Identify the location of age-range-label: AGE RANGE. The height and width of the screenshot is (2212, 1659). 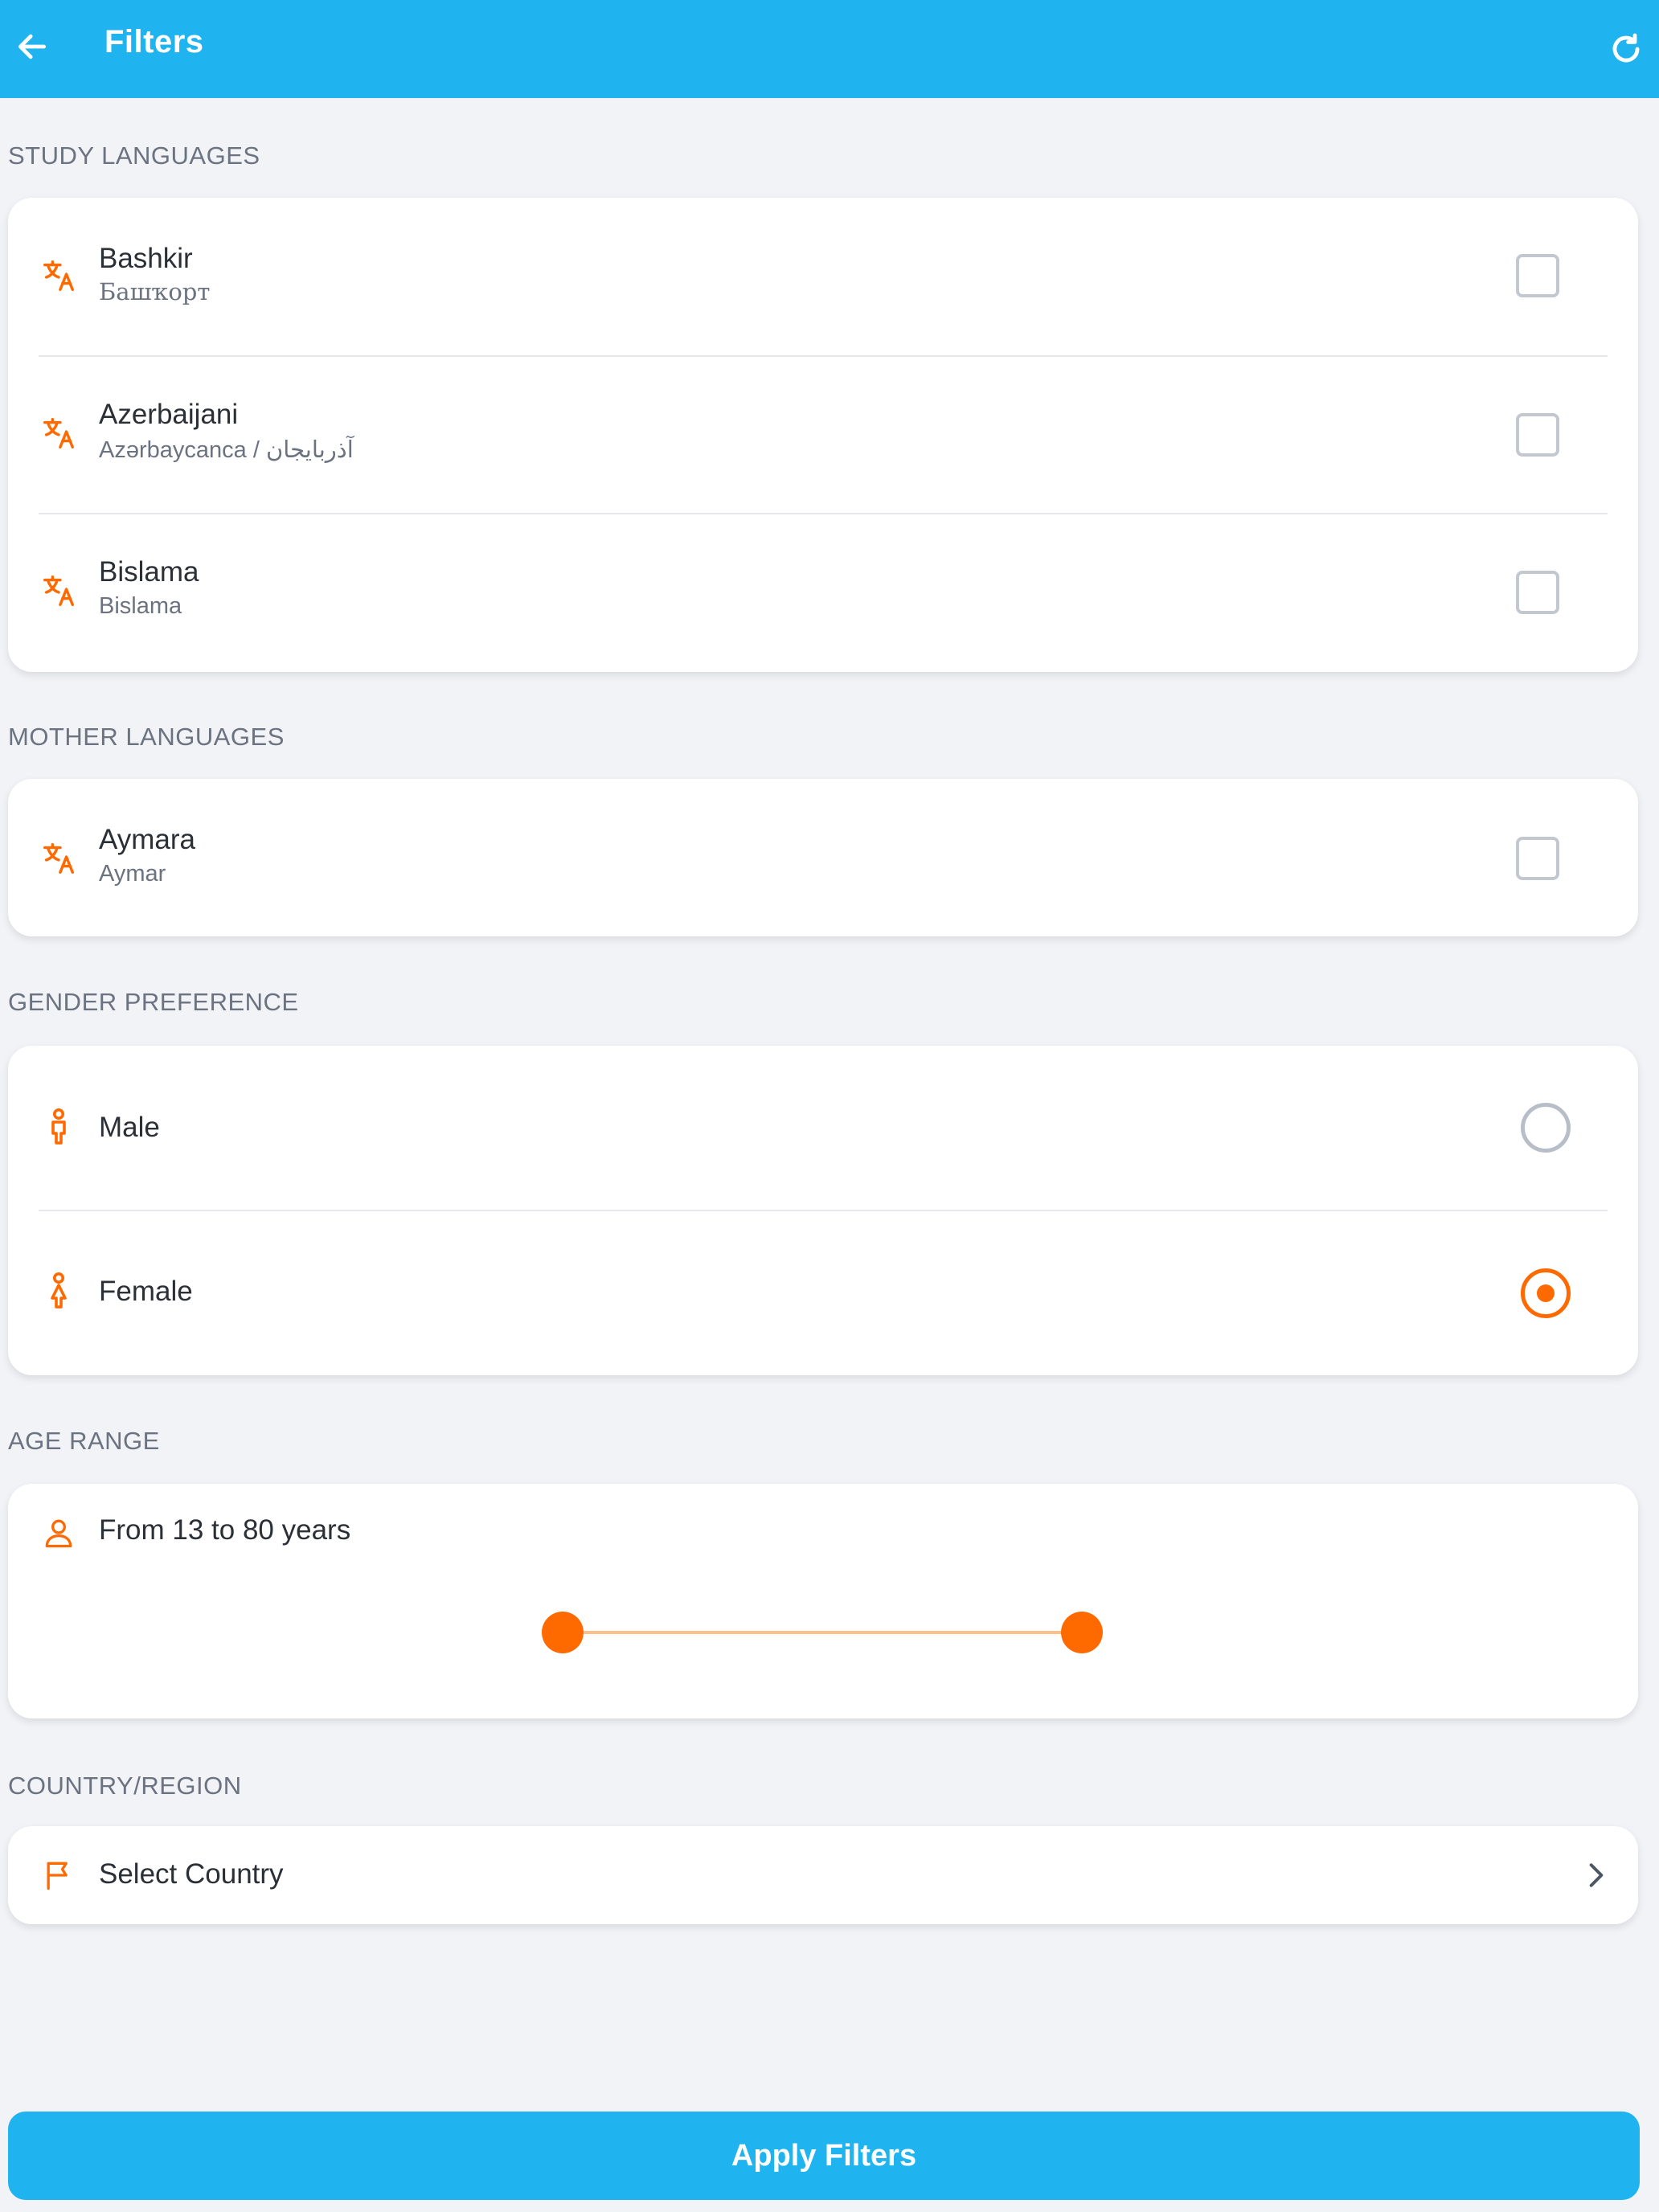
(84, 1441).